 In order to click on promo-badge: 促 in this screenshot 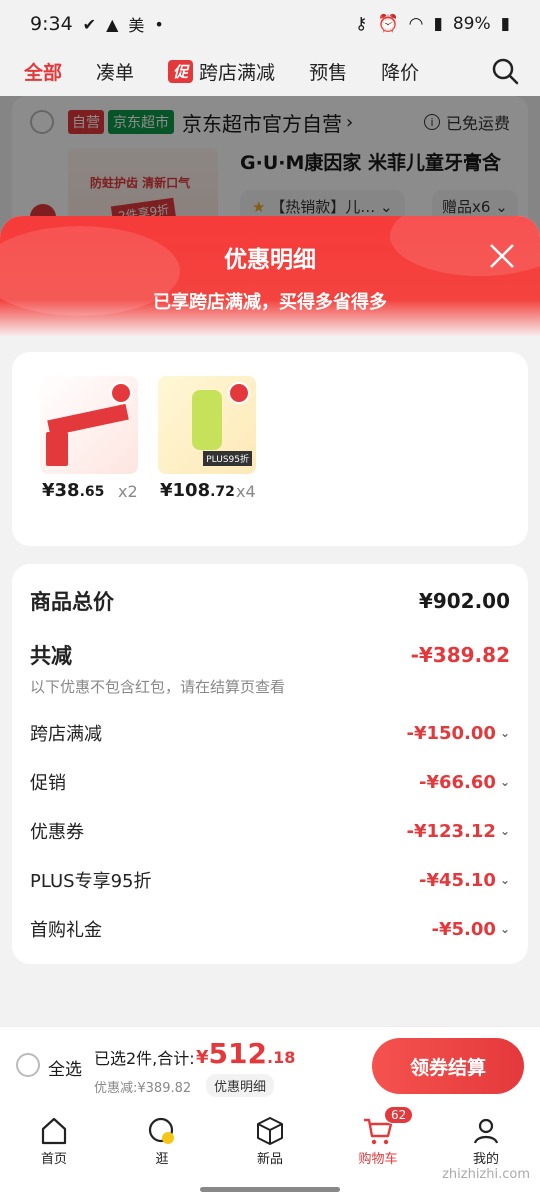, I will do `click(181, 71)`.